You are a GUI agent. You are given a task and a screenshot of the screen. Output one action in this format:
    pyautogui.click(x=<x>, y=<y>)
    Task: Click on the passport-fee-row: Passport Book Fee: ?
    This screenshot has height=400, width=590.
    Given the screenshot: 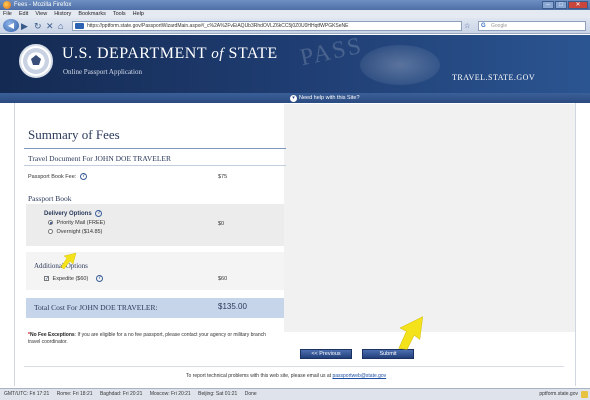 What is the action you would take?
    pyautogui.click(x=57, y=176)
    